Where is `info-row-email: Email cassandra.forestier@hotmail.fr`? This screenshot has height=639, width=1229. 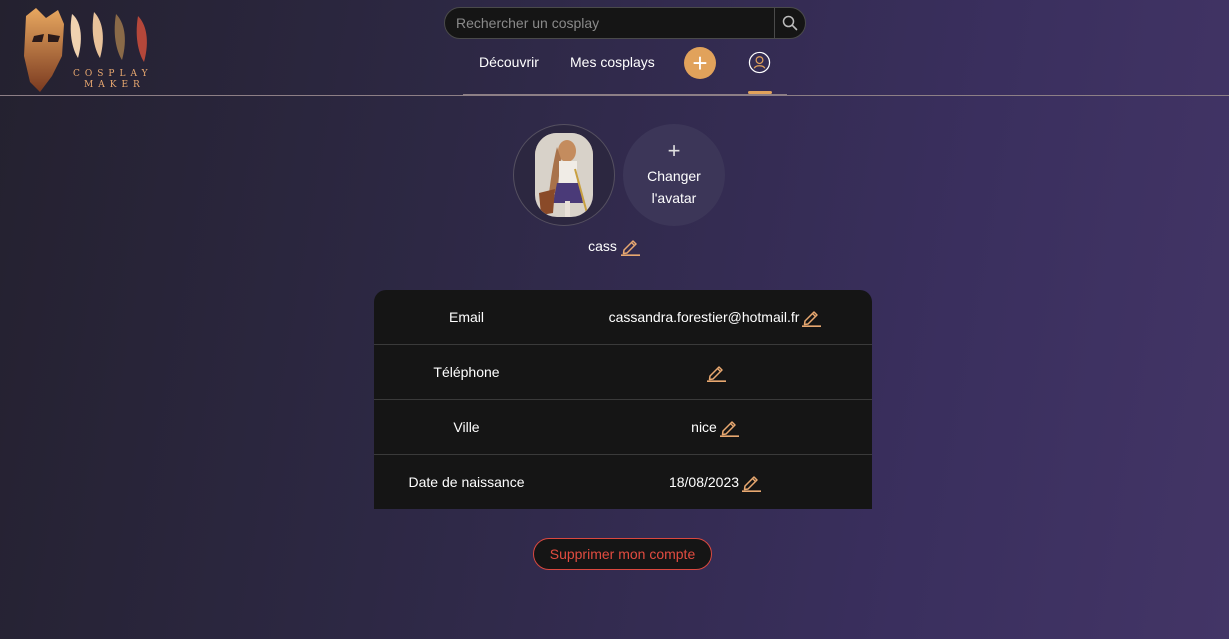
info-row-email: Email cassandra.forestier@hotmail.fr is located at coordinates (623, 317).